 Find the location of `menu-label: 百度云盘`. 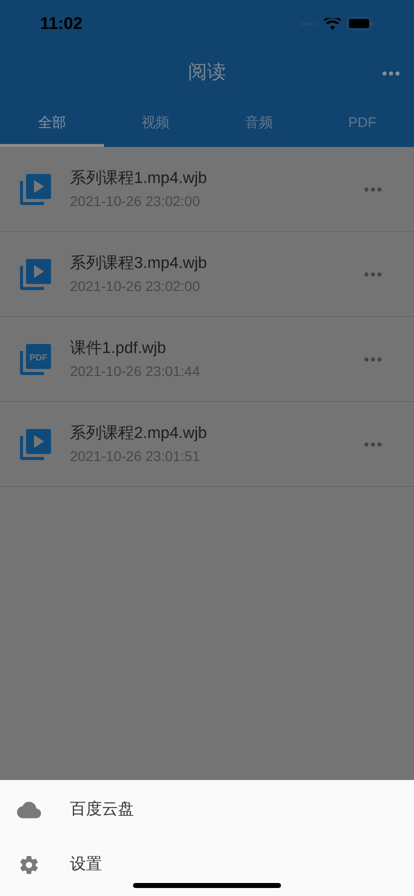

menu-label: 百度云盘 is located at coordinates (102, 810).